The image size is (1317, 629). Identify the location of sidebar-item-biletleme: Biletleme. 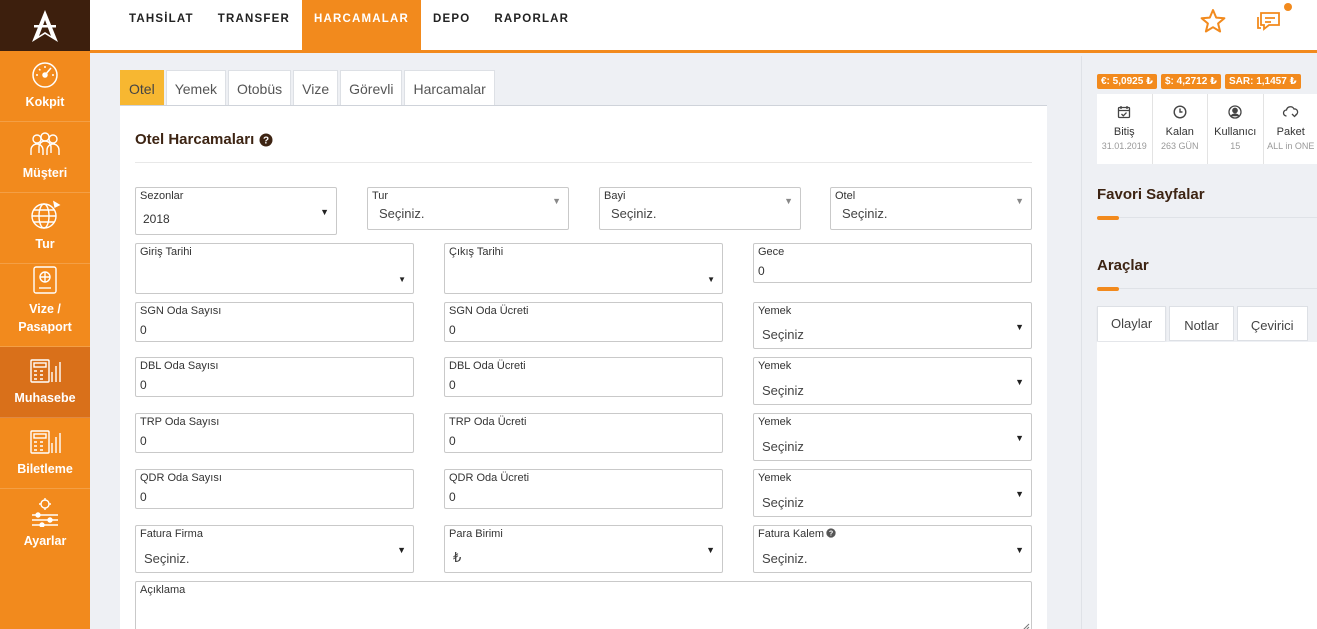
(45, 453).